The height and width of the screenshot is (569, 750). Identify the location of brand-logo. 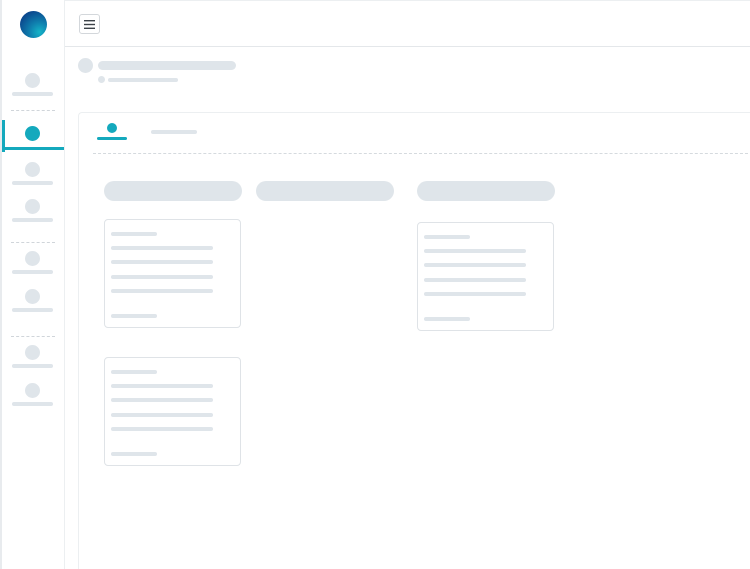
(33, 24).